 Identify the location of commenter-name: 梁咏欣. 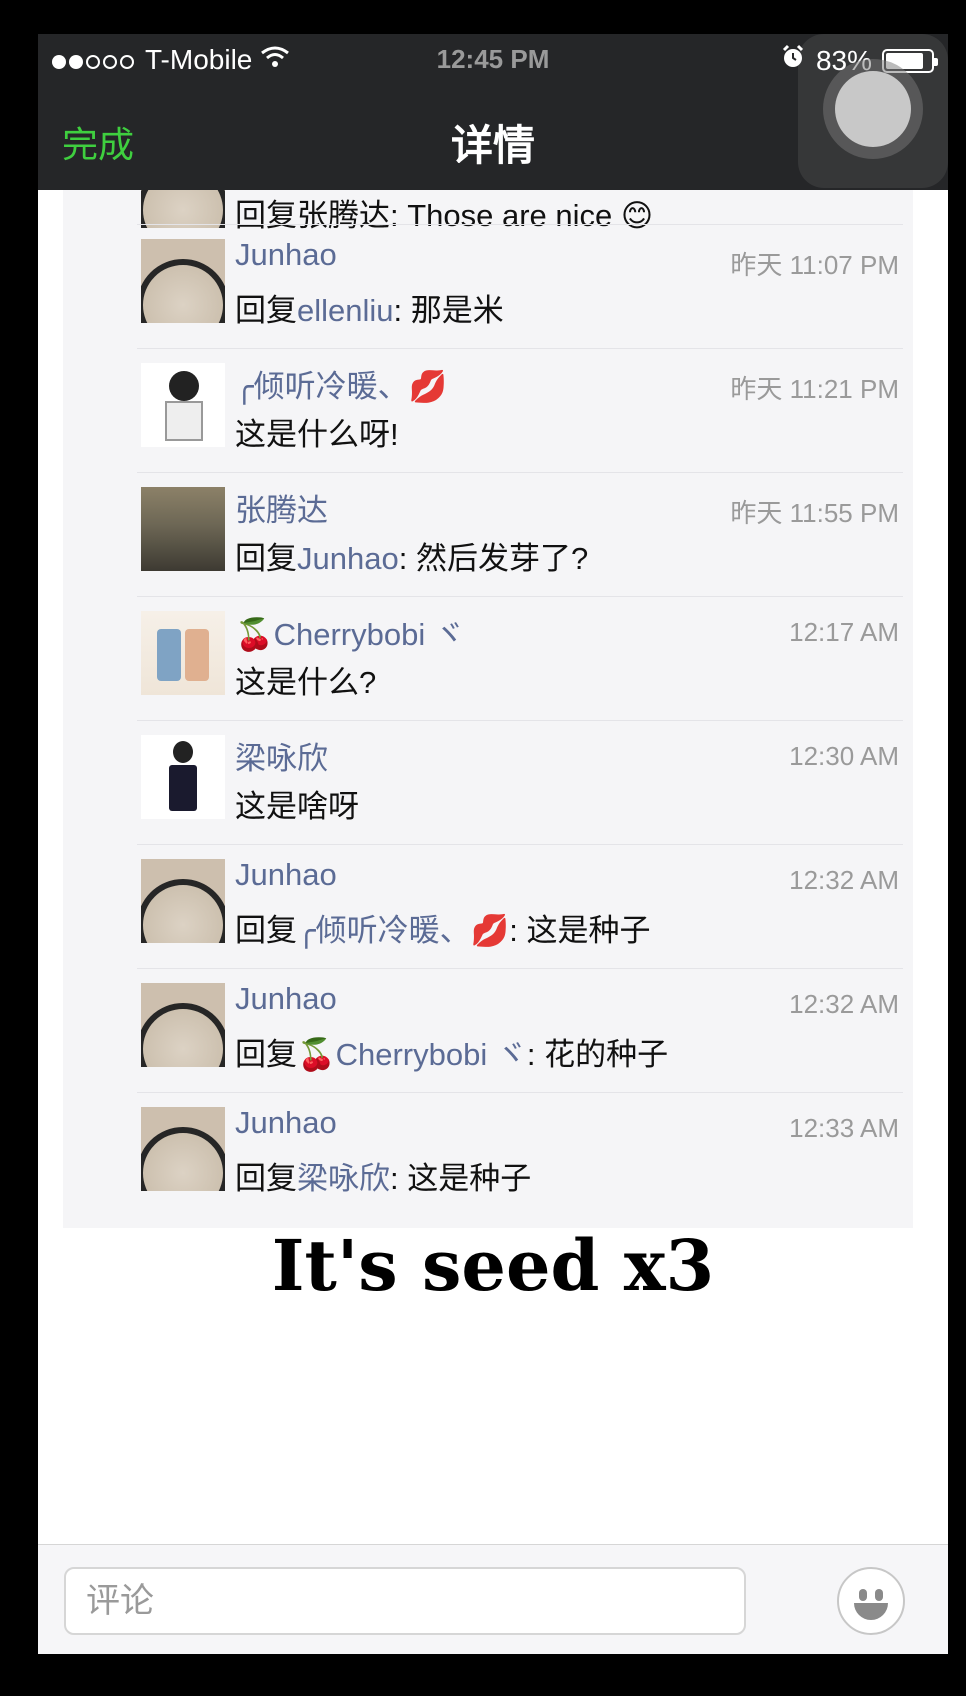
(281, 755).